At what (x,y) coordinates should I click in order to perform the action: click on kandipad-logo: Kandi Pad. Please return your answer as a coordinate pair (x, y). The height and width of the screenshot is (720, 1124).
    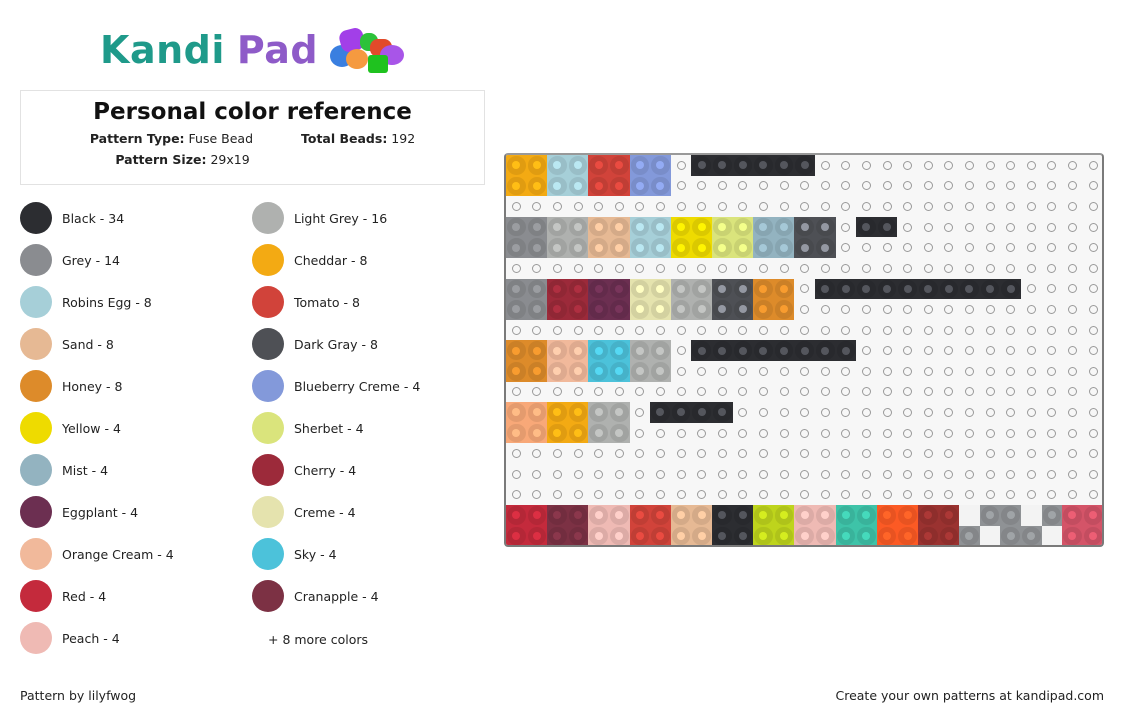
    Looking at the image, I should click on (253, 50).